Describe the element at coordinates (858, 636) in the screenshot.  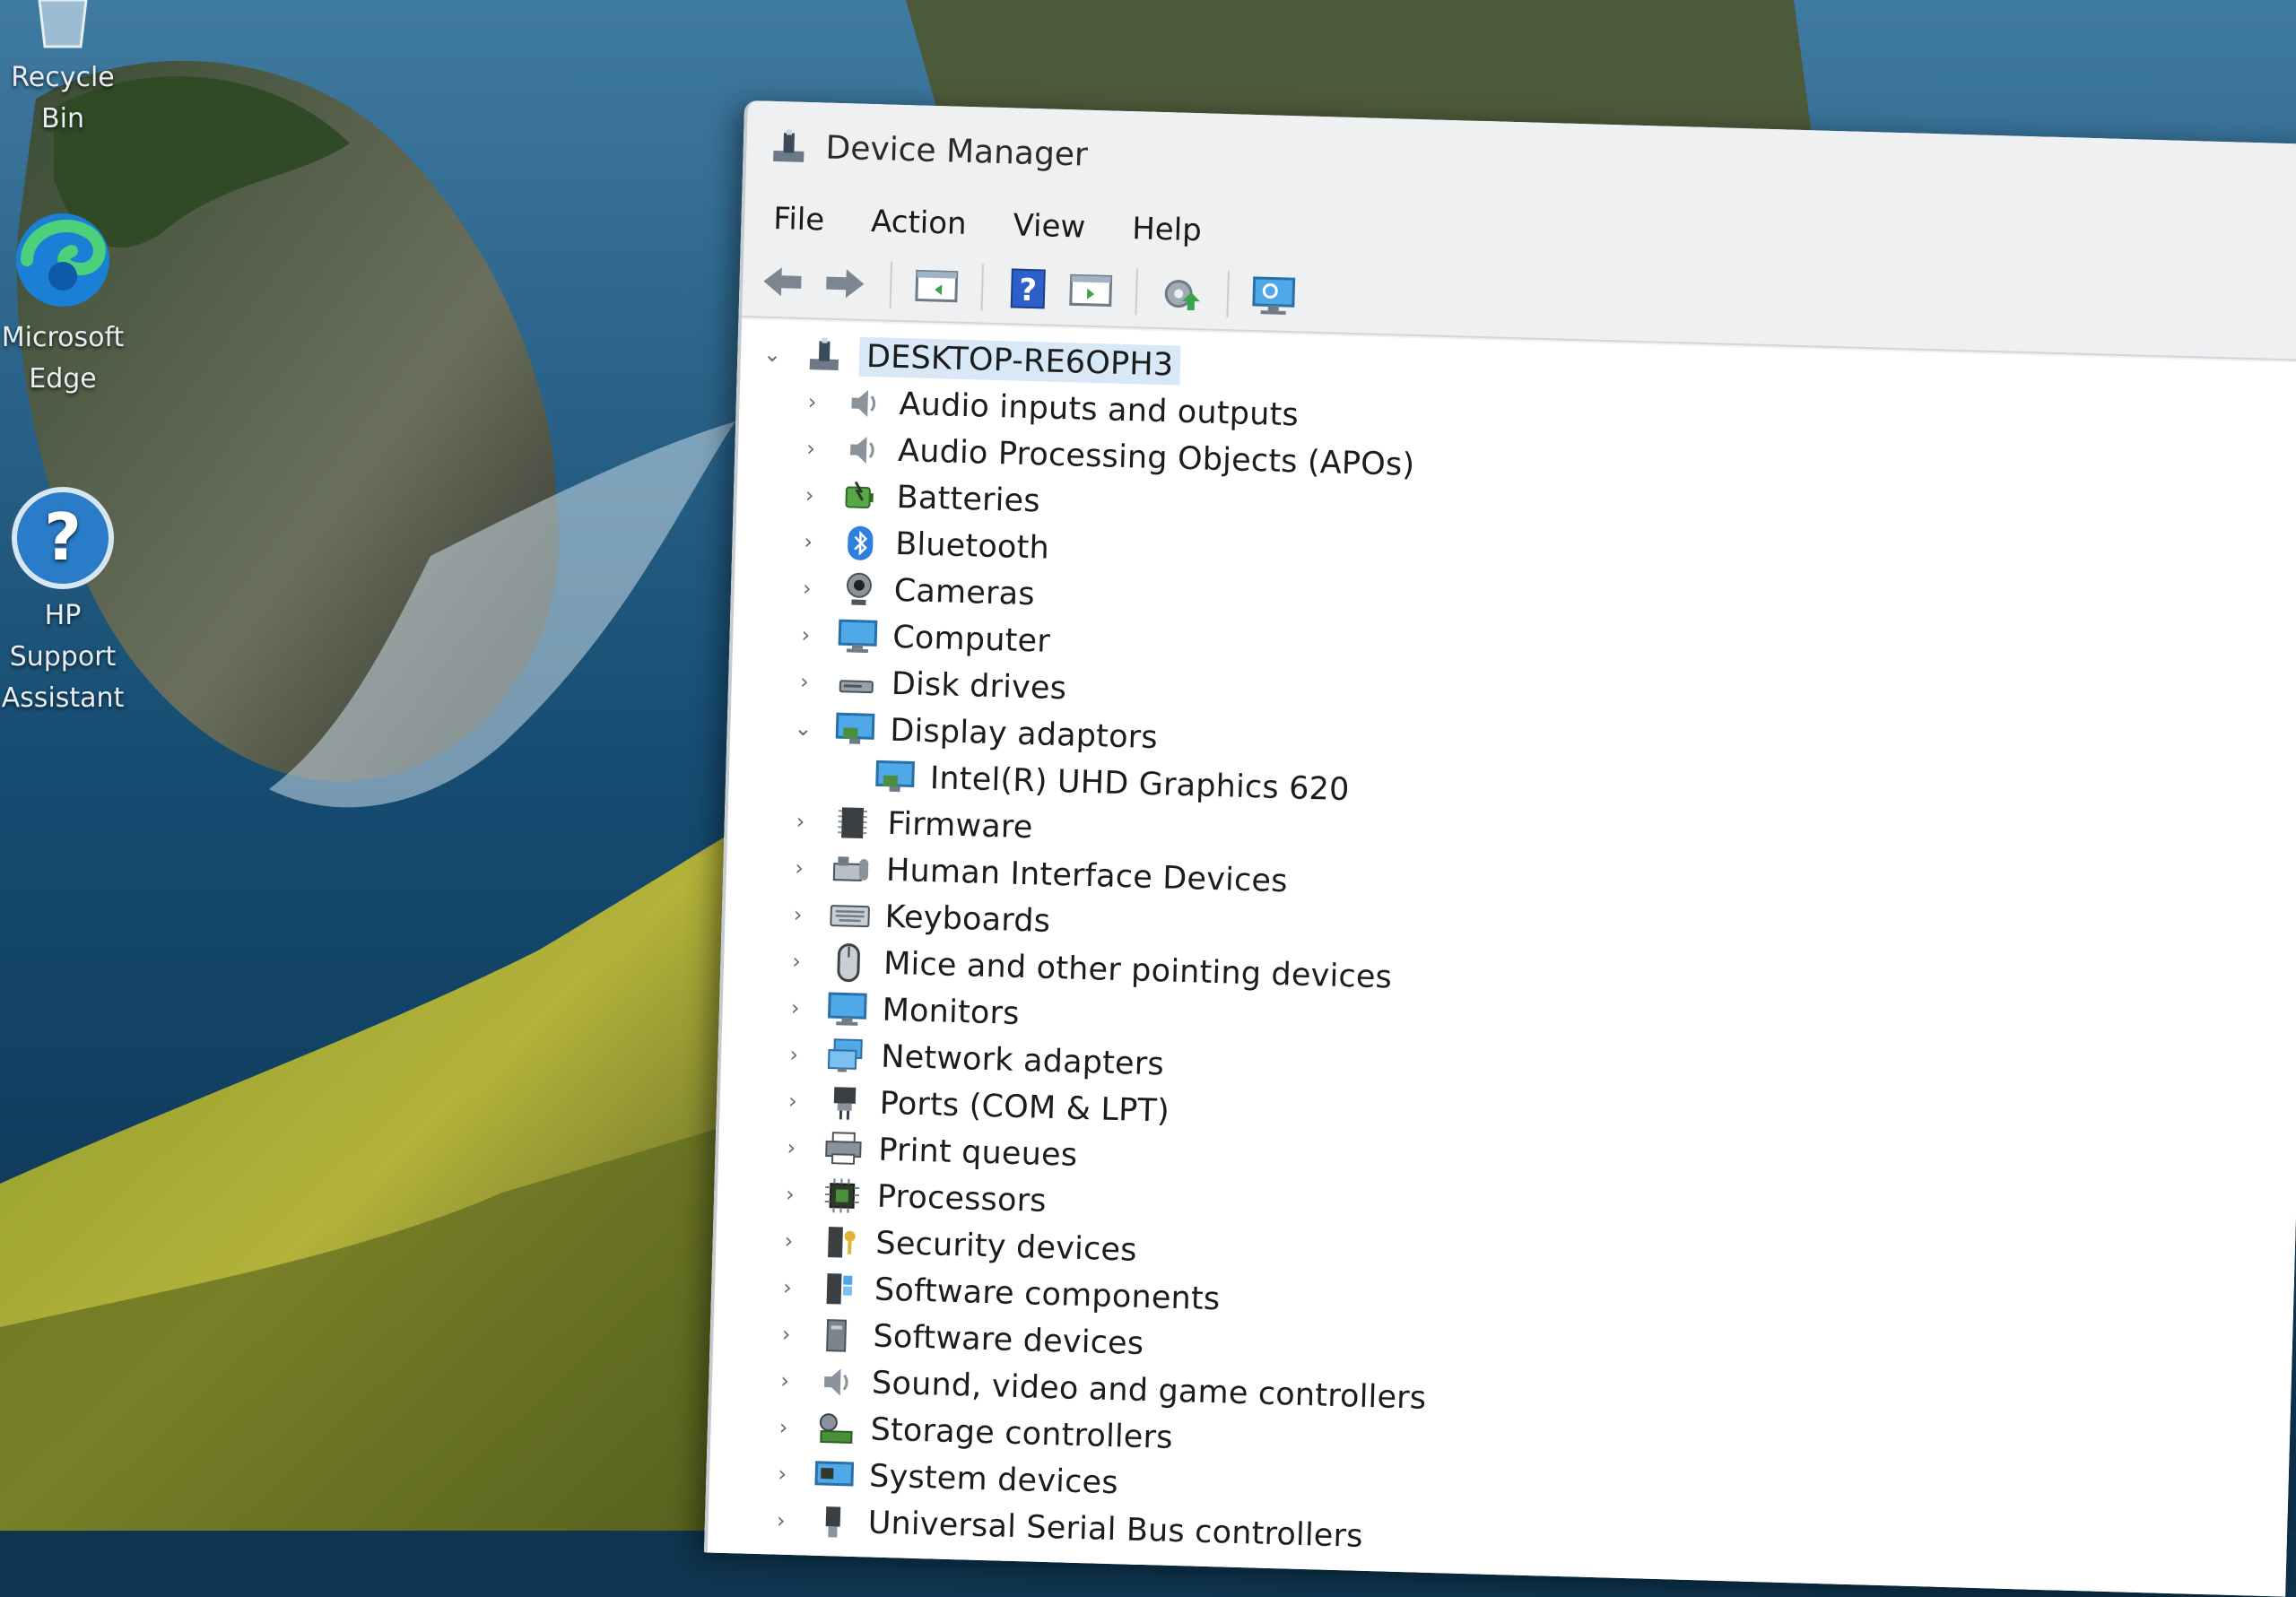
I see `monitor-icon` at that location.